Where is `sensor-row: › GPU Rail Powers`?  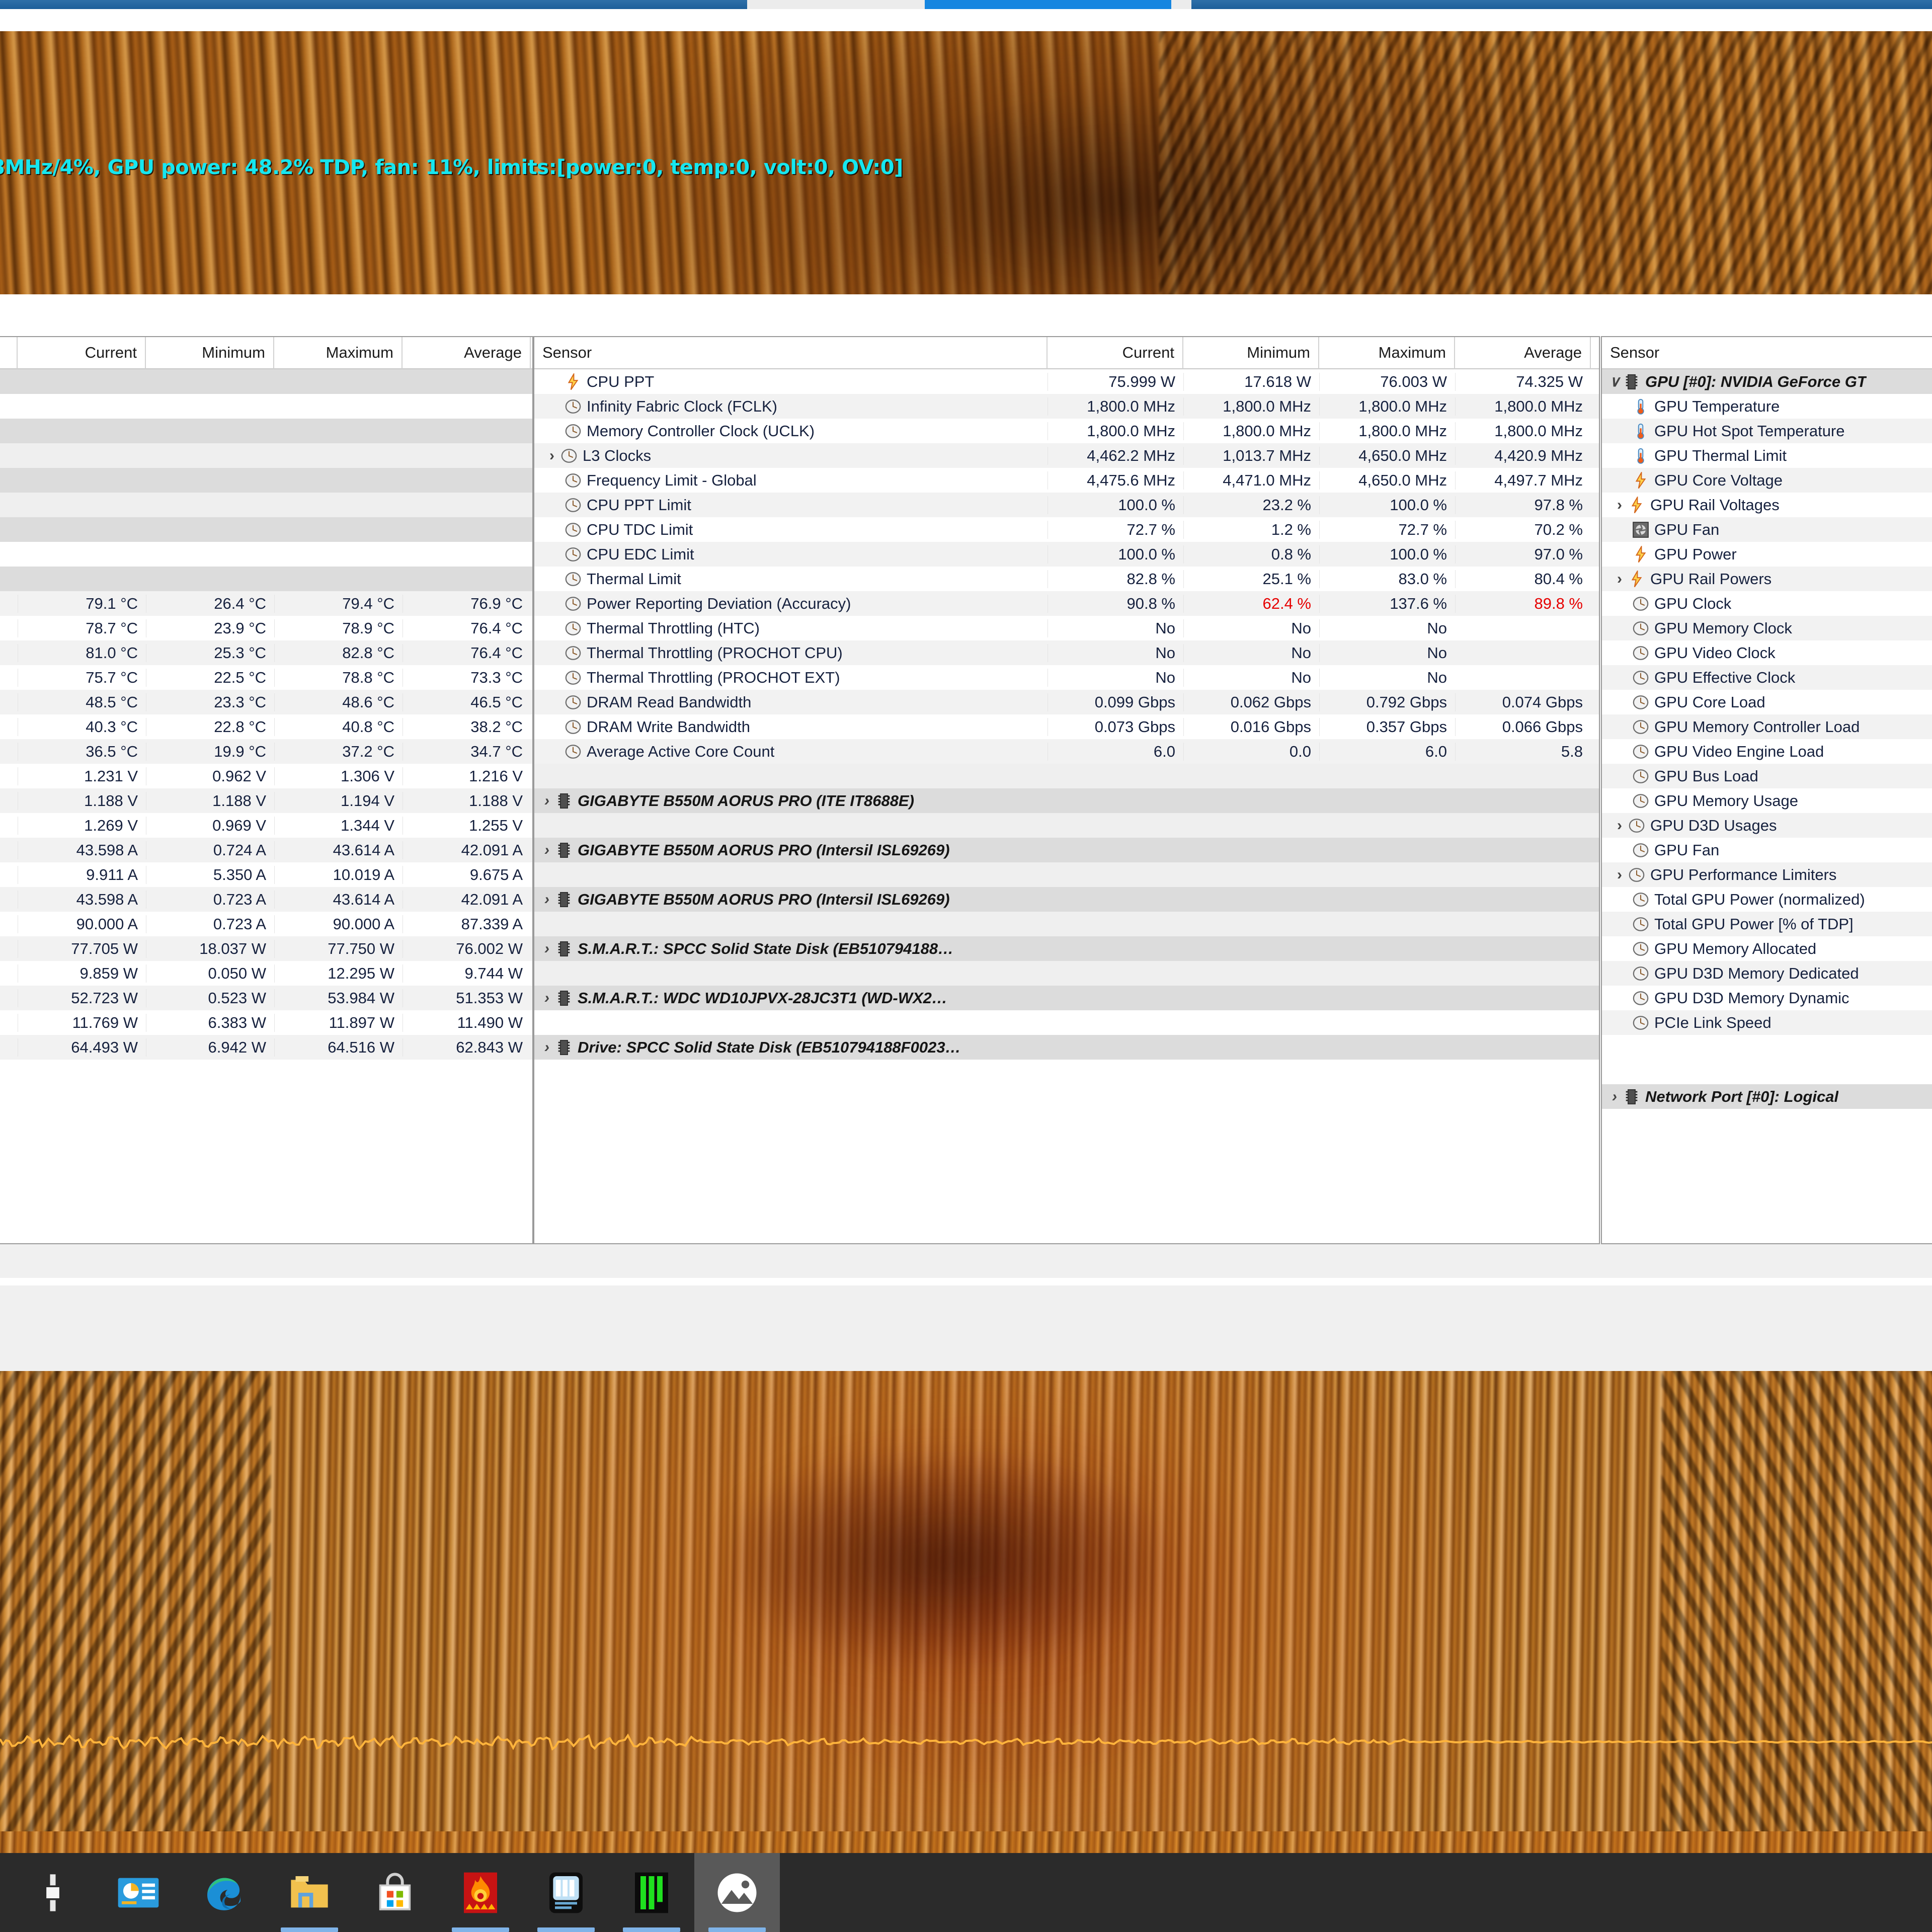
sensor-row: › GPU Rail Powers is located at coordinates (1767, 579).